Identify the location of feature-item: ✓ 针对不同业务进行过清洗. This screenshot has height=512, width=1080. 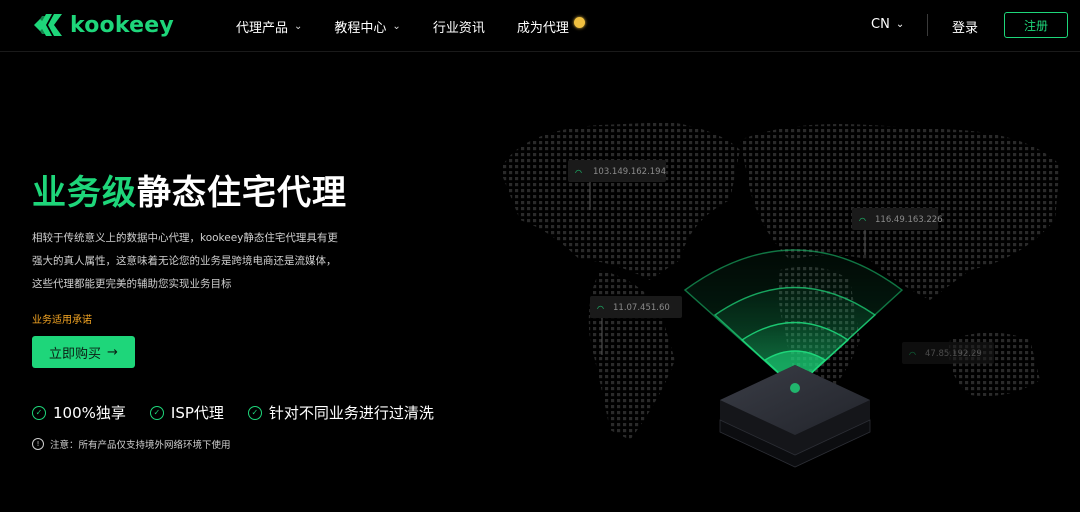
(340, 412).